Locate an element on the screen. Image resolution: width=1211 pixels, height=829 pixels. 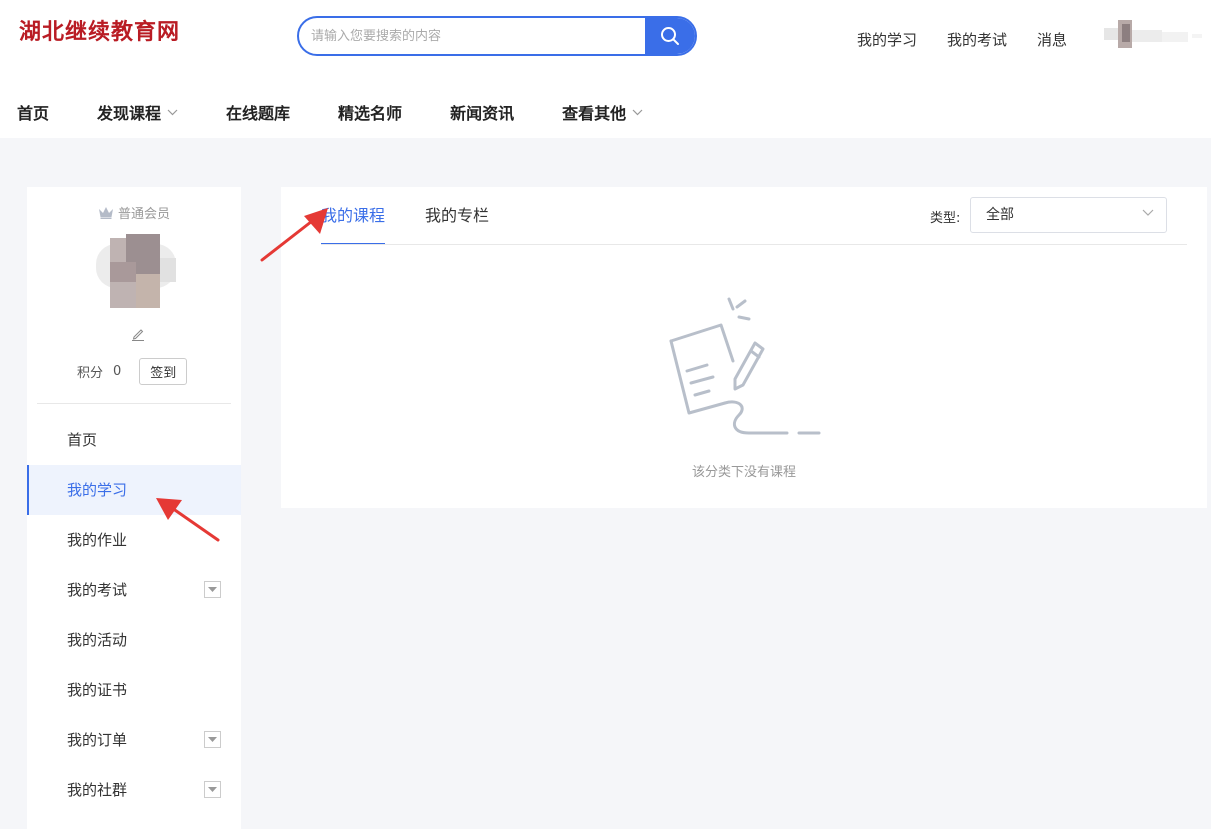
nav-home-label: 首页 is located at coordinates (33, 113).